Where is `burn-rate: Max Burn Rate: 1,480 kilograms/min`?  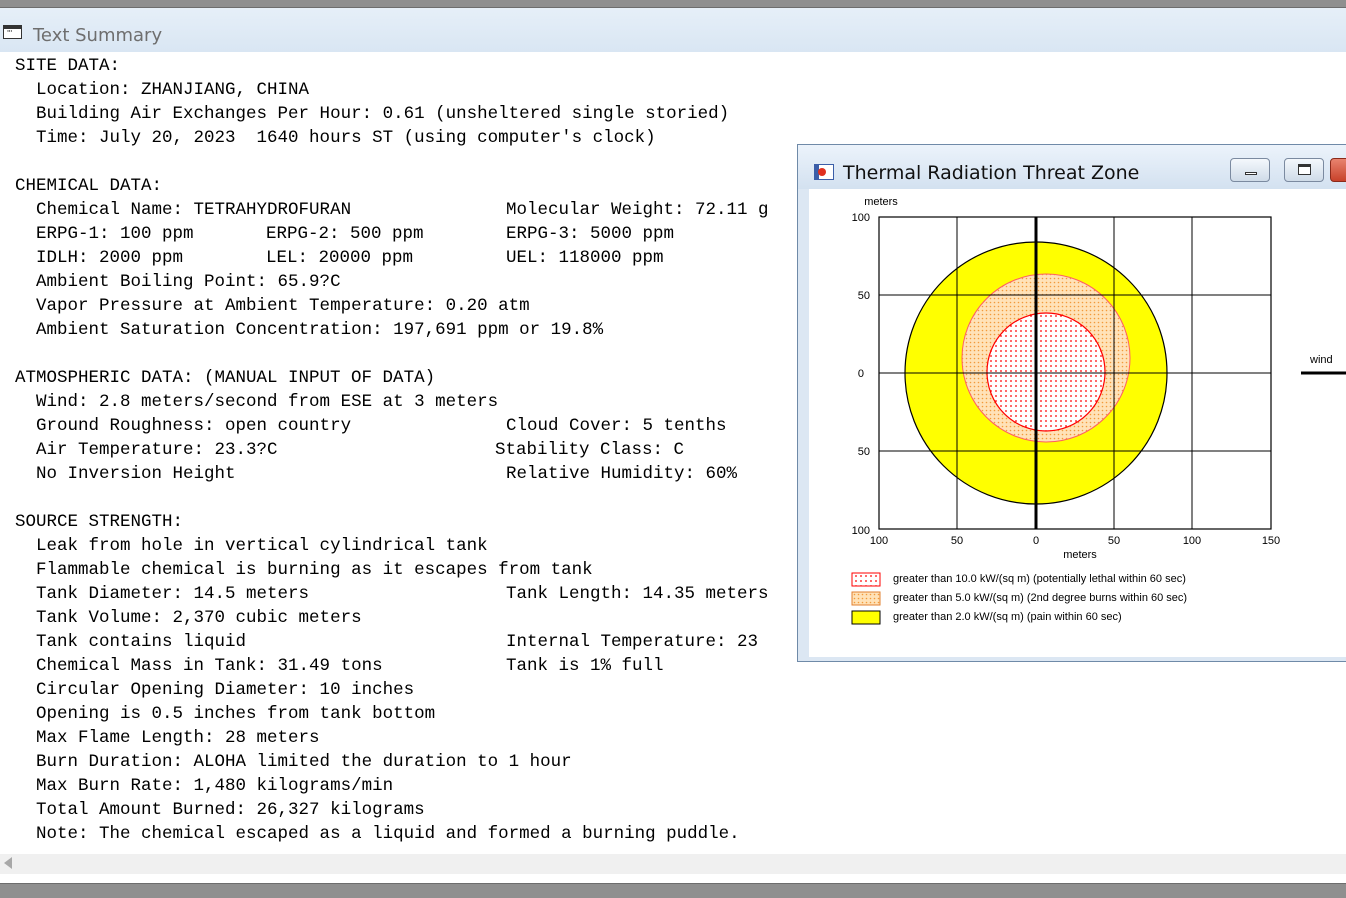
burn-rate: Max Burn Rate: 1,480 kilograms/min is located at coordinates (215, 786).